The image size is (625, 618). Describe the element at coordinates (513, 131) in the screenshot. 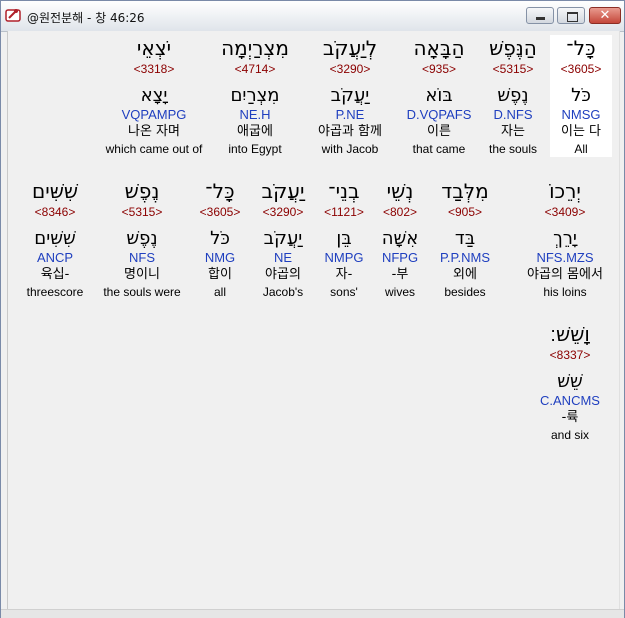

I see `korean-gloss: 자는` at that location.